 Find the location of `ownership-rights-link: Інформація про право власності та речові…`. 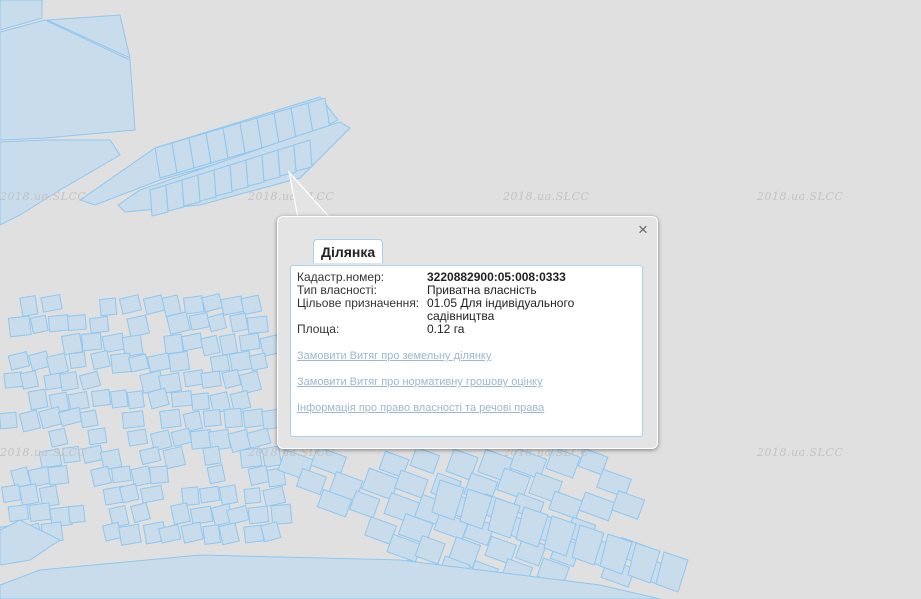

ownership-rights-link: Інформація про право власності та речові… is located at coordinates (420, 415).